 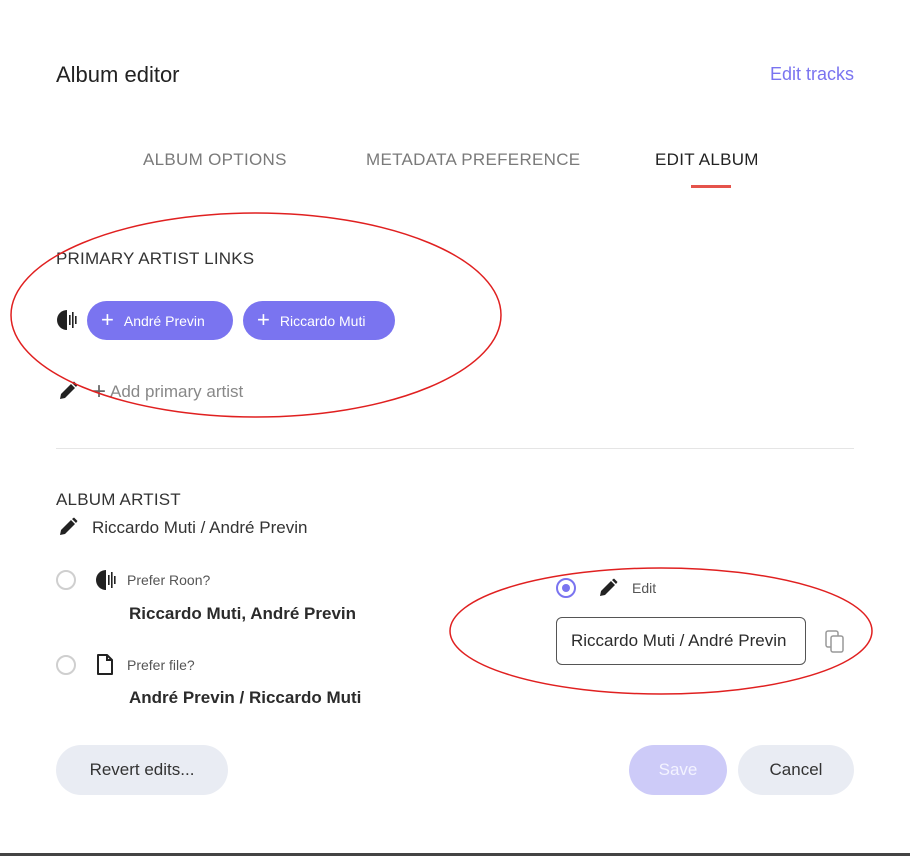 What do you see at coordinates (243, 613) in the screenshot?
I see `prefer-roon-value: Riccardo Muti, André Previn` at bounding box center [243, 613].